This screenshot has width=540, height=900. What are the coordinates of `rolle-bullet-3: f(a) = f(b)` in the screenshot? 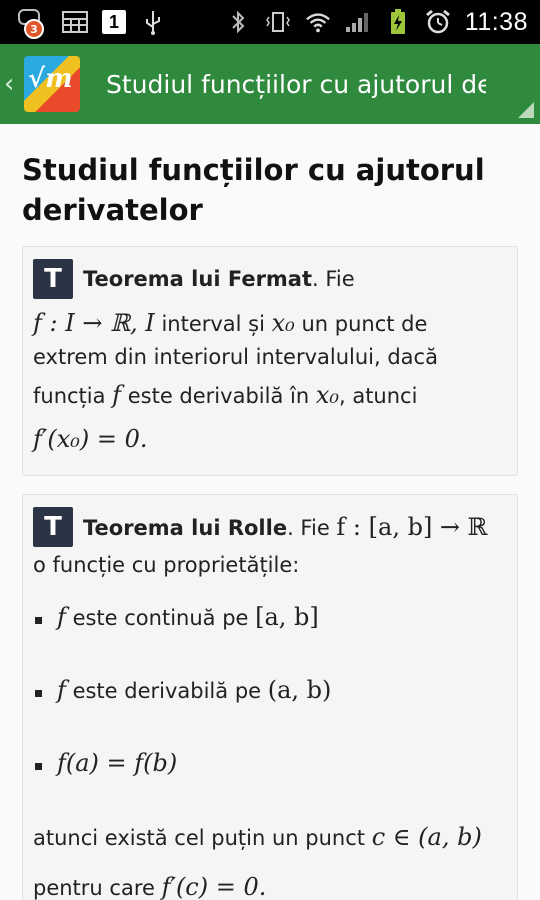 It's located at (117, 763).